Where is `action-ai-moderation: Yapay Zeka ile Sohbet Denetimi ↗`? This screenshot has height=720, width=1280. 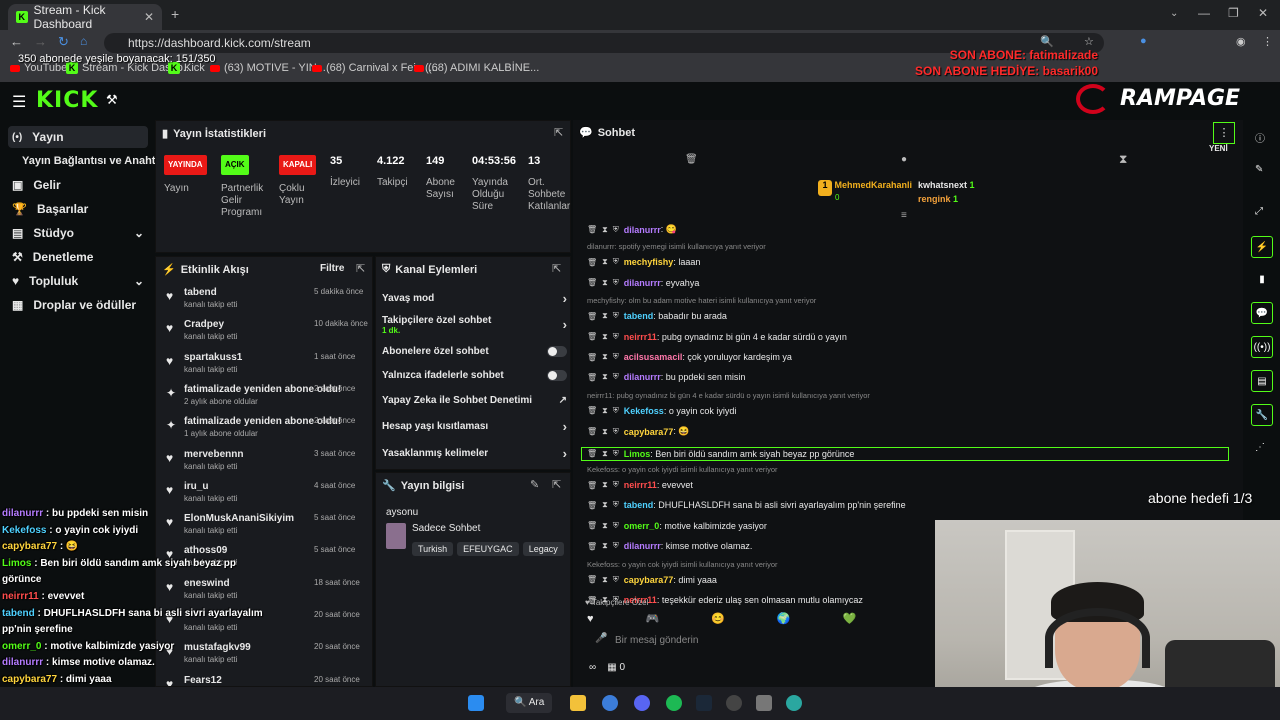
action-ai-moderation: Yapay Zeka ile Sohbet Denetimi ↗ is located at coordinates (474, 400).